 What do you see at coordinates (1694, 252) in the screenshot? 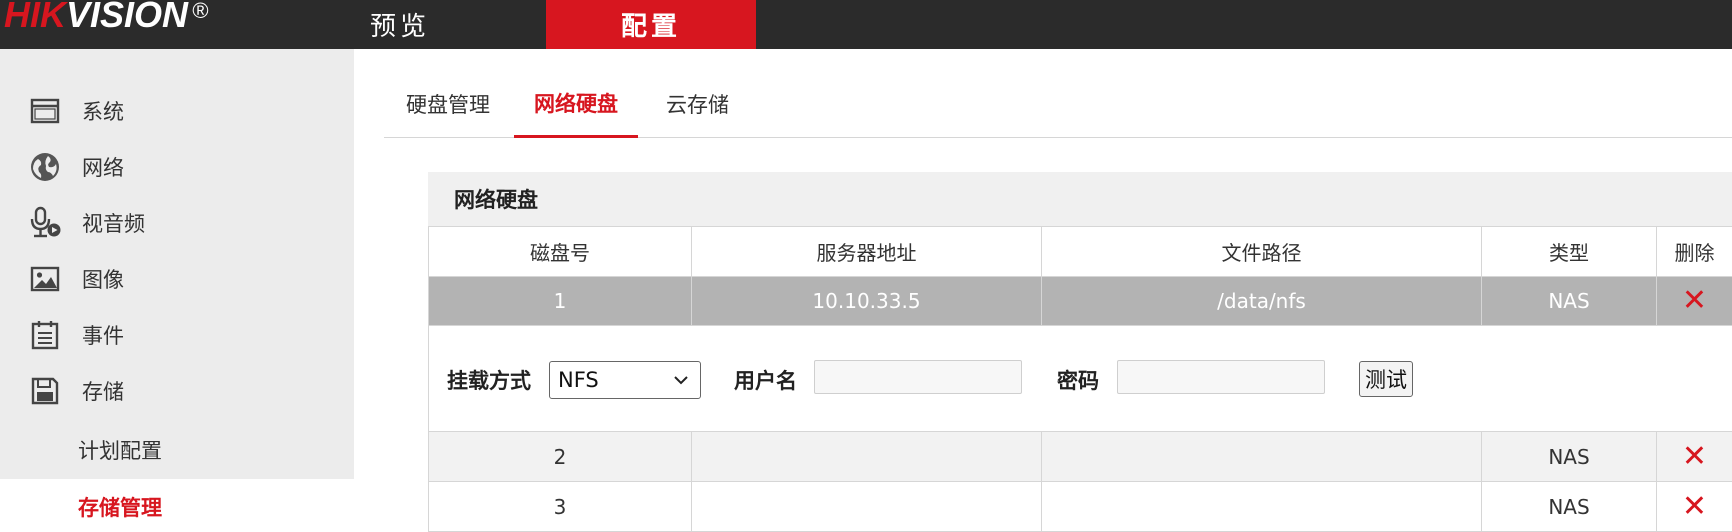
I see `column-header-delete: 删除` at bounding box center [1694, 252].